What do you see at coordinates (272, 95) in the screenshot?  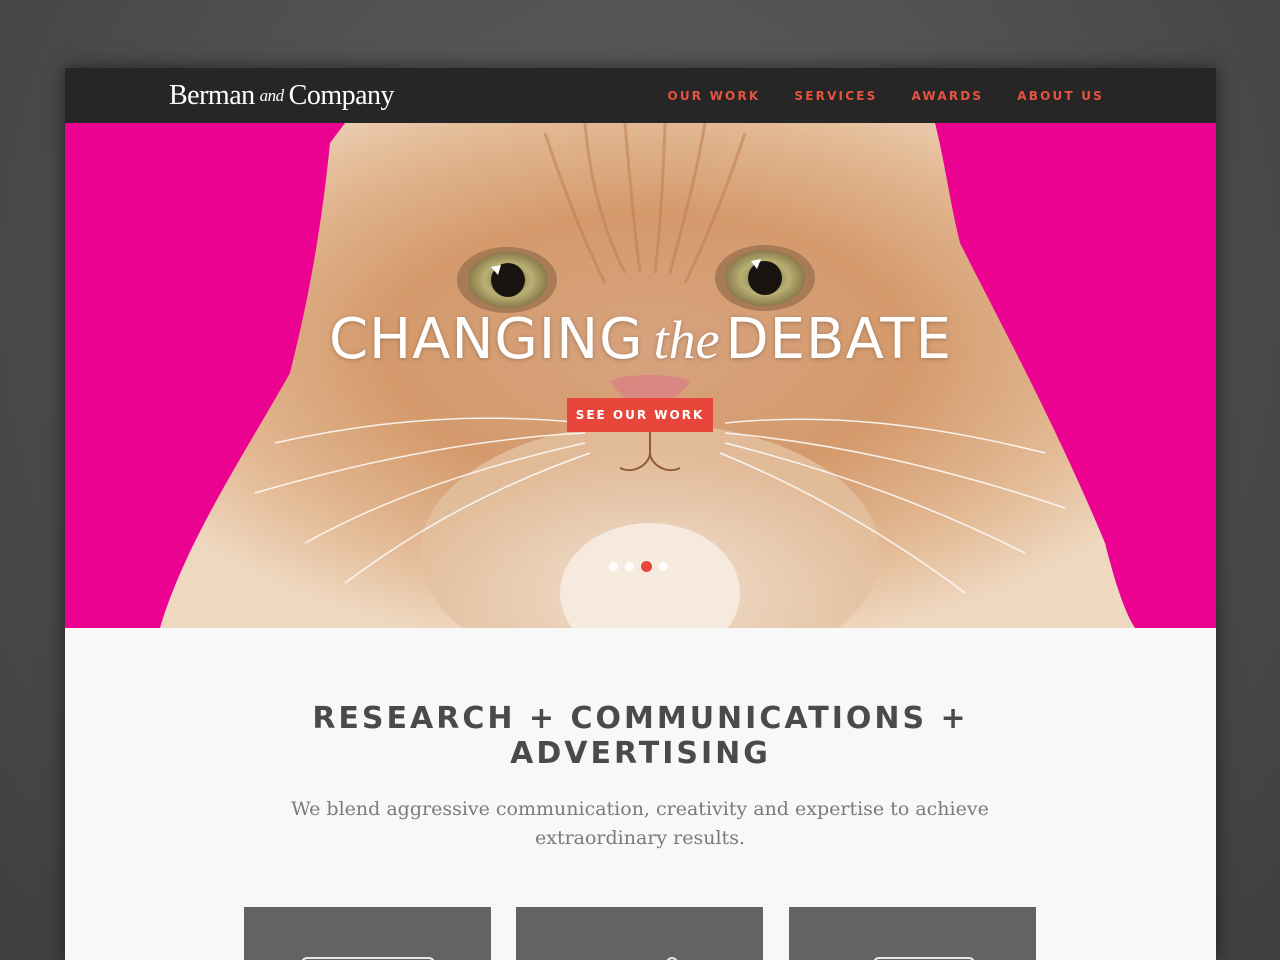 I see `logo-and: and` at bounding box center [272, 95].